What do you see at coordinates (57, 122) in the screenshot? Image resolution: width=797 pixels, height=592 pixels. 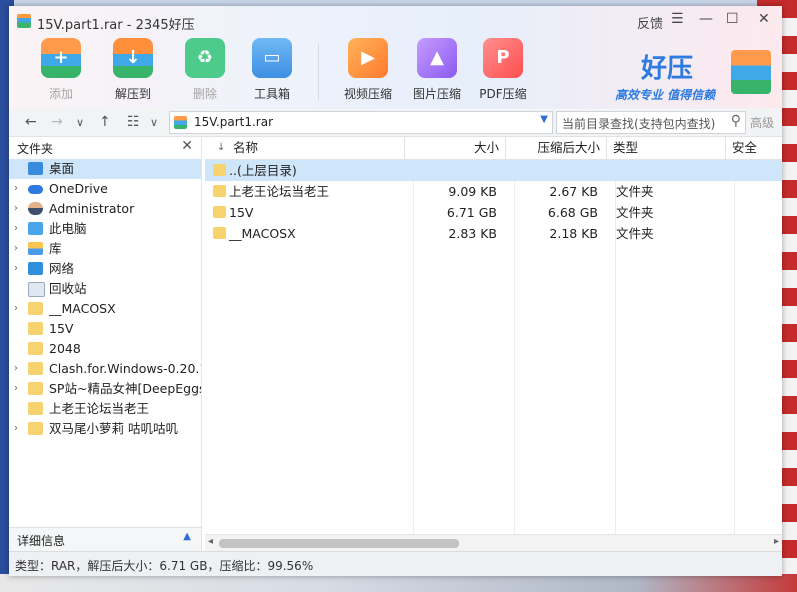 I see `forward-icon: →` at bounding box center [57, 122].